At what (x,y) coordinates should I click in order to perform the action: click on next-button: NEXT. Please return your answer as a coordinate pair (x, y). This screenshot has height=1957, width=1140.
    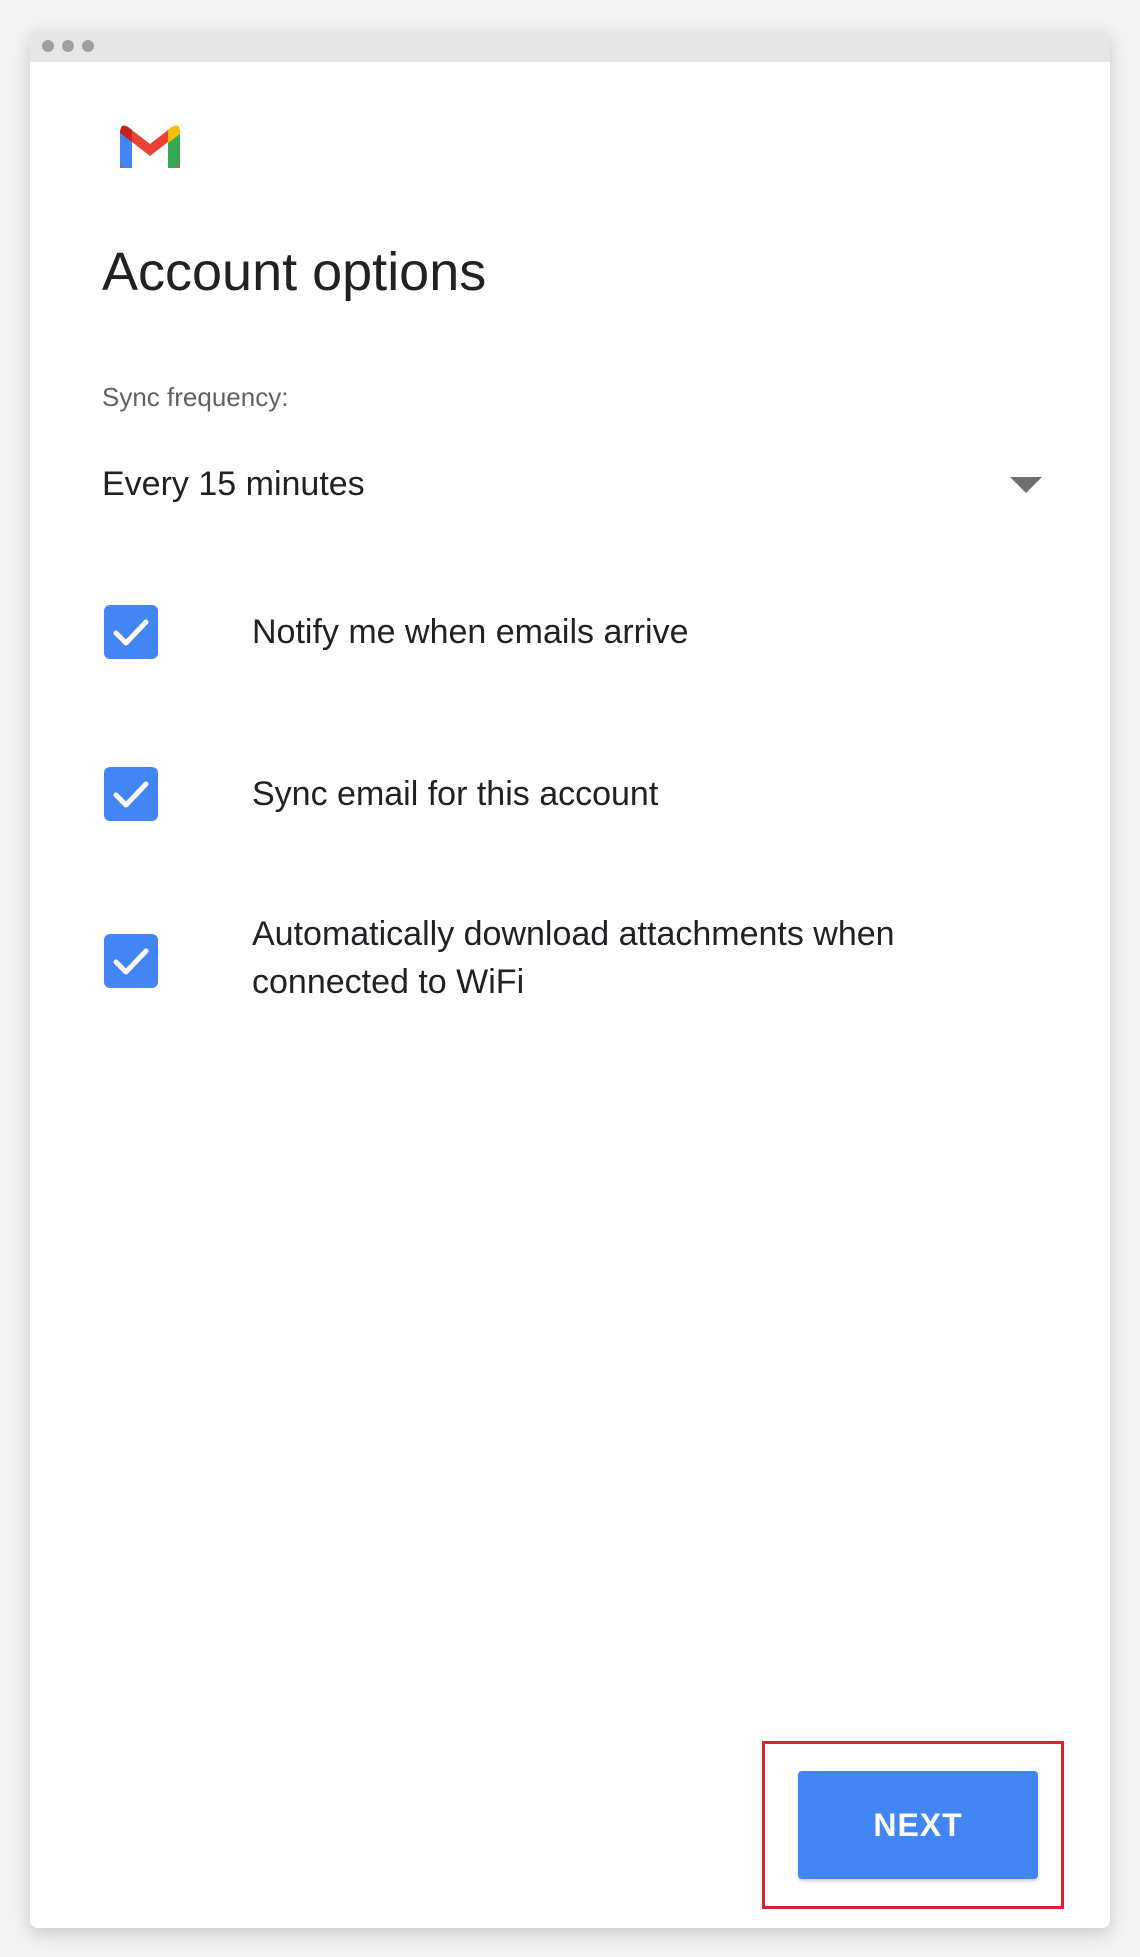
    Looking at the image, I should click on (918, 1825).